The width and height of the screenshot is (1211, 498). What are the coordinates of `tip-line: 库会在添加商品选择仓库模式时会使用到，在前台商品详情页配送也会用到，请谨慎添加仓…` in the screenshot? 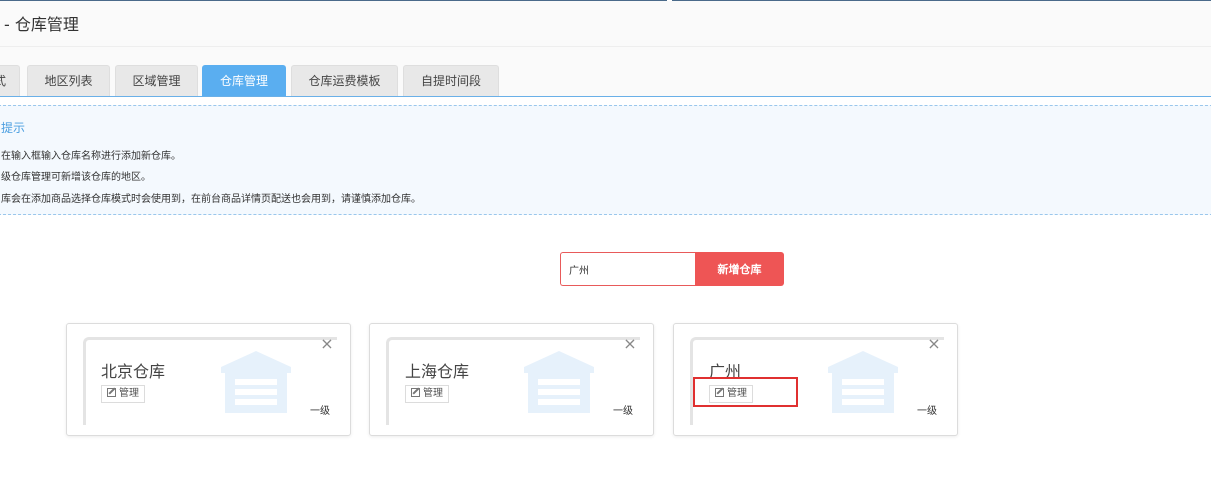 It's located at (211, 199).